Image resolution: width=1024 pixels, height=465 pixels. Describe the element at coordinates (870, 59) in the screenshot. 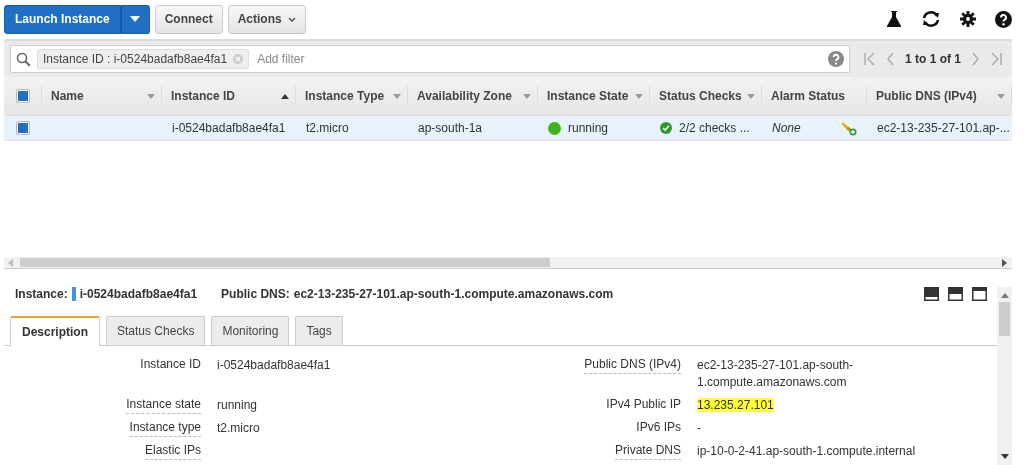

I see `first-page-icon` at that location.